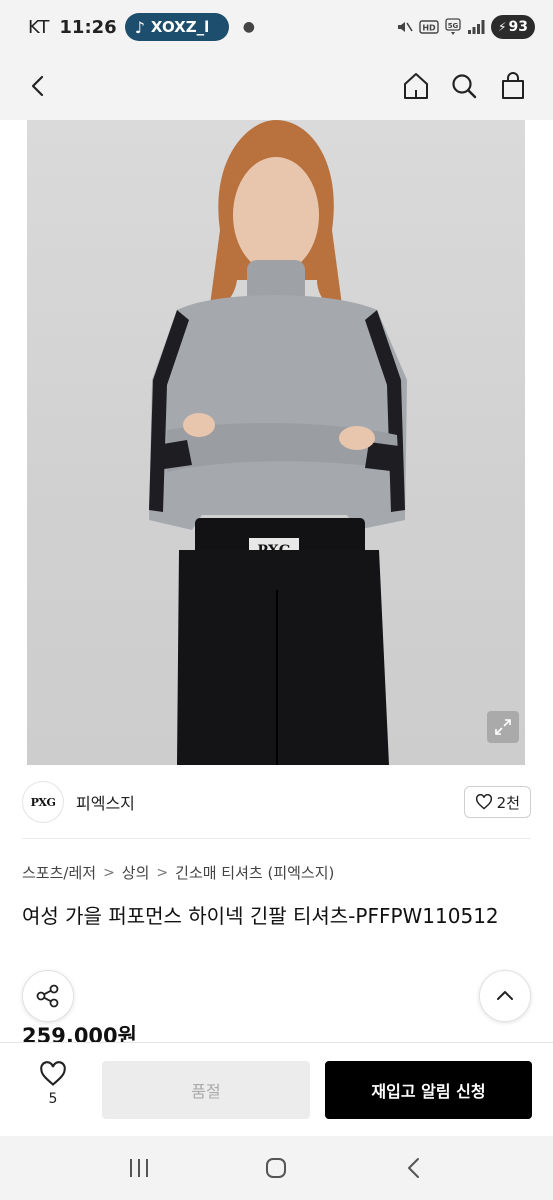 The width and height of the screenshot is (553, 1200). What do you see at coordinates (180, 27) in the screenshot?
I see `music-label: XOXZ_l` at bounding box center [180, 27].